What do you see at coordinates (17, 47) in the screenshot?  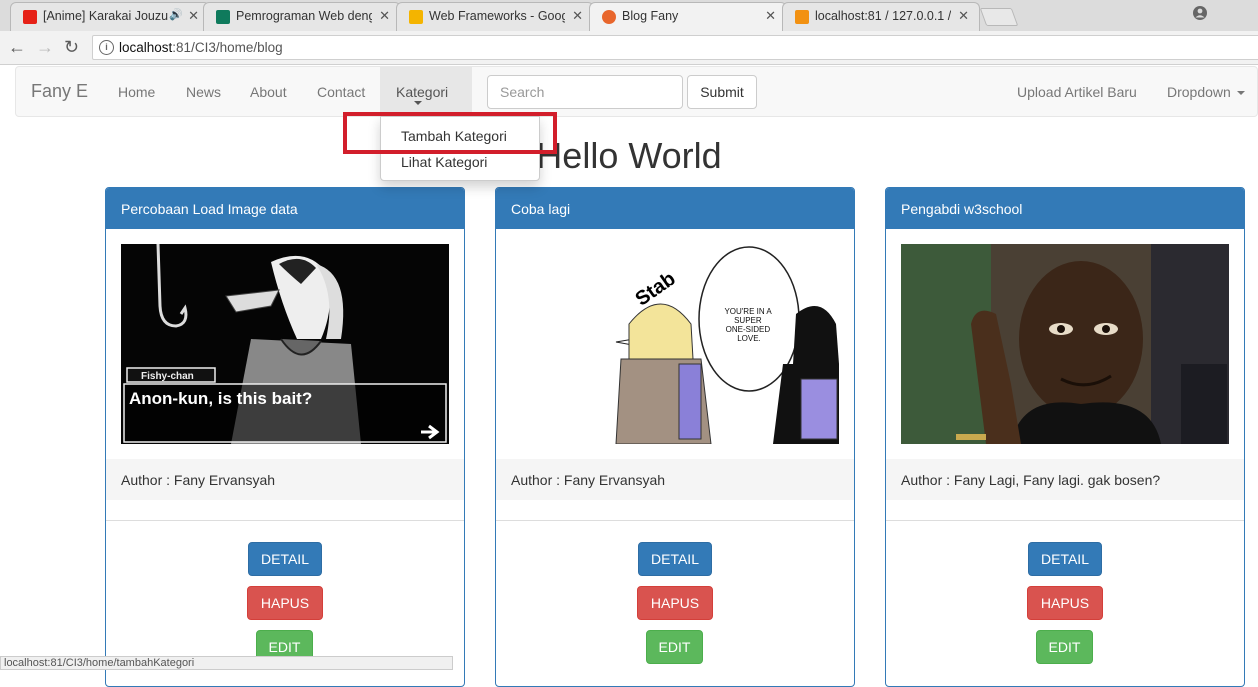 I see `back-icon: ←` at bounding box center [17, 47].